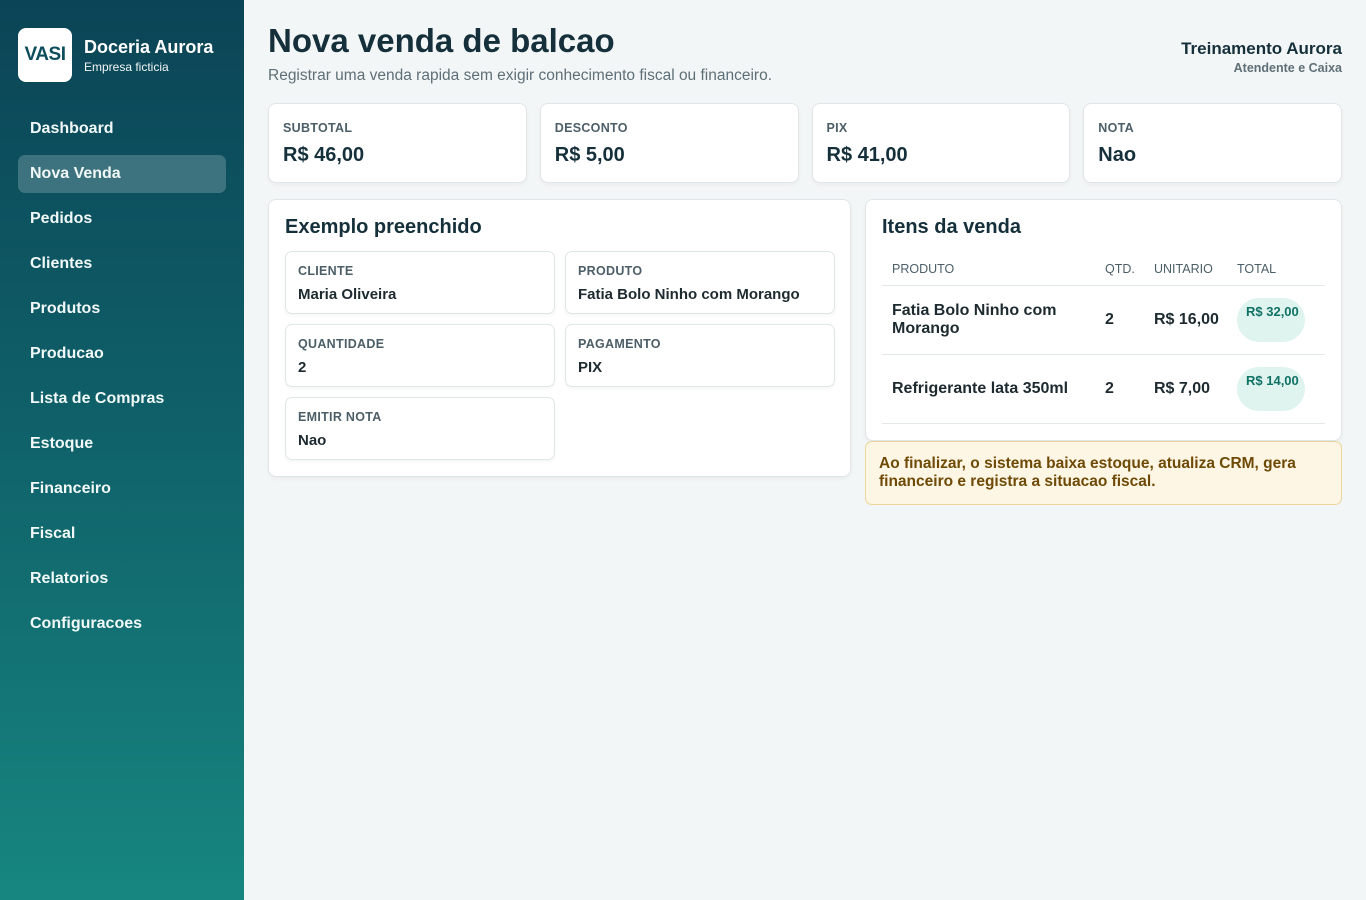 The height and width of the screenshot is (900, 1366). I want to click on sidebar-item-lista-de-compras: Lista de Compras, so click(122, 399).